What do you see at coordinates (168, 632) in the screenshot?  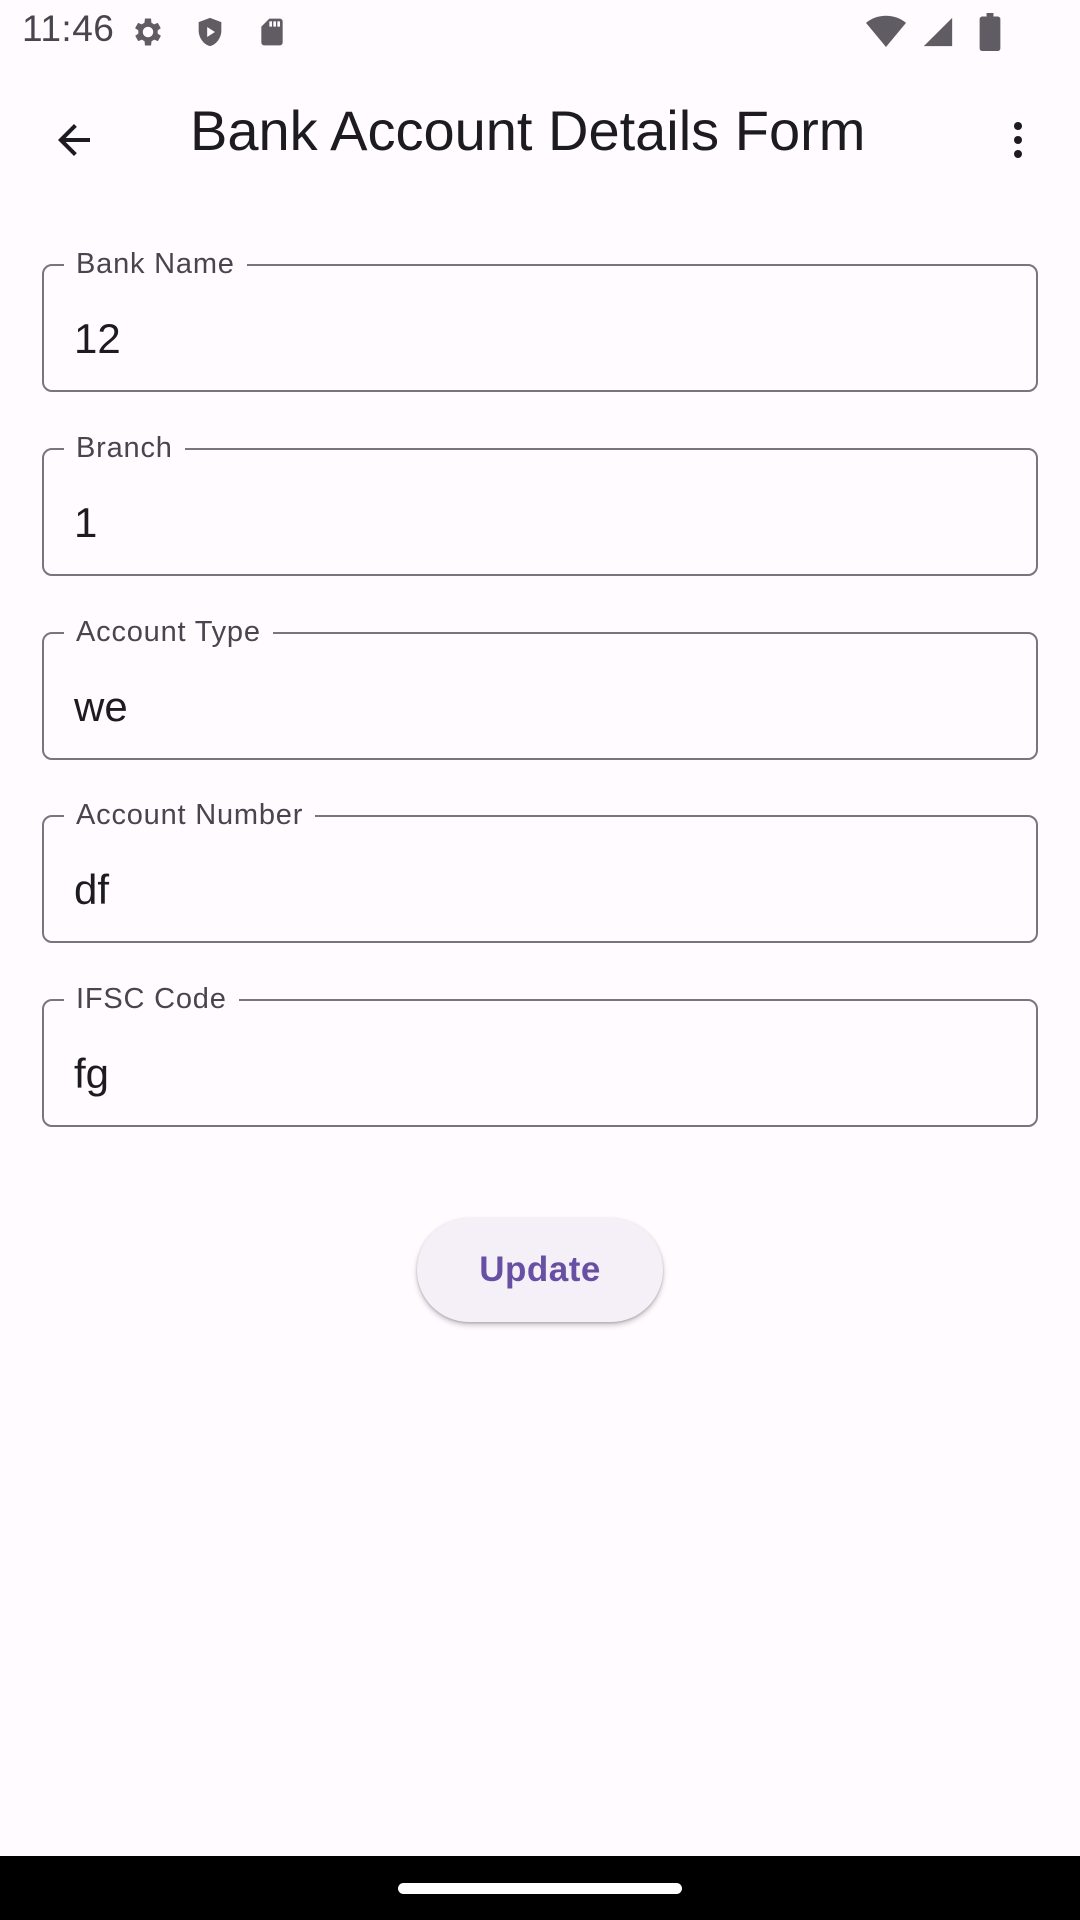 I see `account-type-label: Account Type` at bounding box center [168, 632].